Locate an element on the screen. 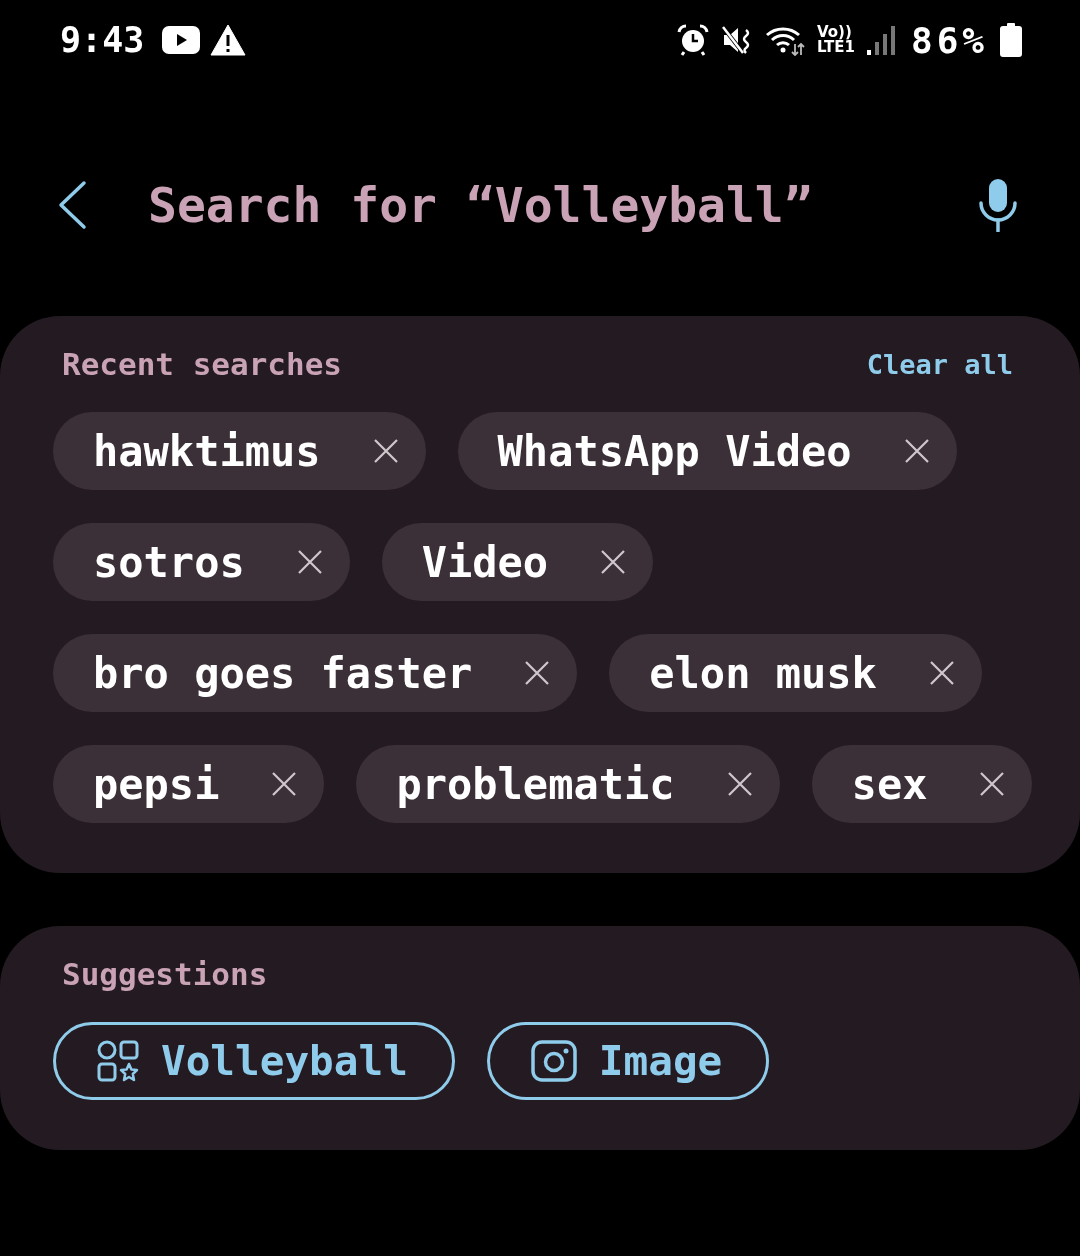 The height and width of the screenshot is (1256, 1080). recent-search-chip: pepsi is located at coordinates (189, 784).